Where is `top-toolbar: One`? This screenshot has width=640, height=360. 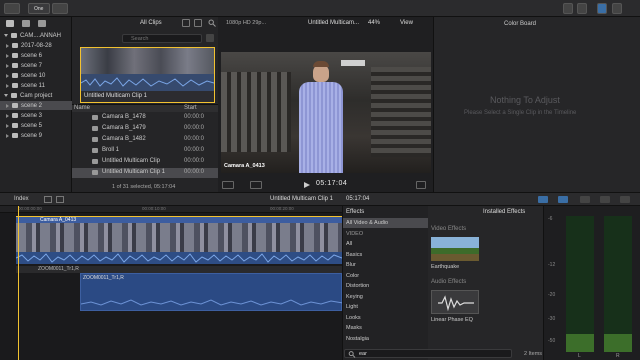
top-toolbar: One is located at coordinates (320, 8).